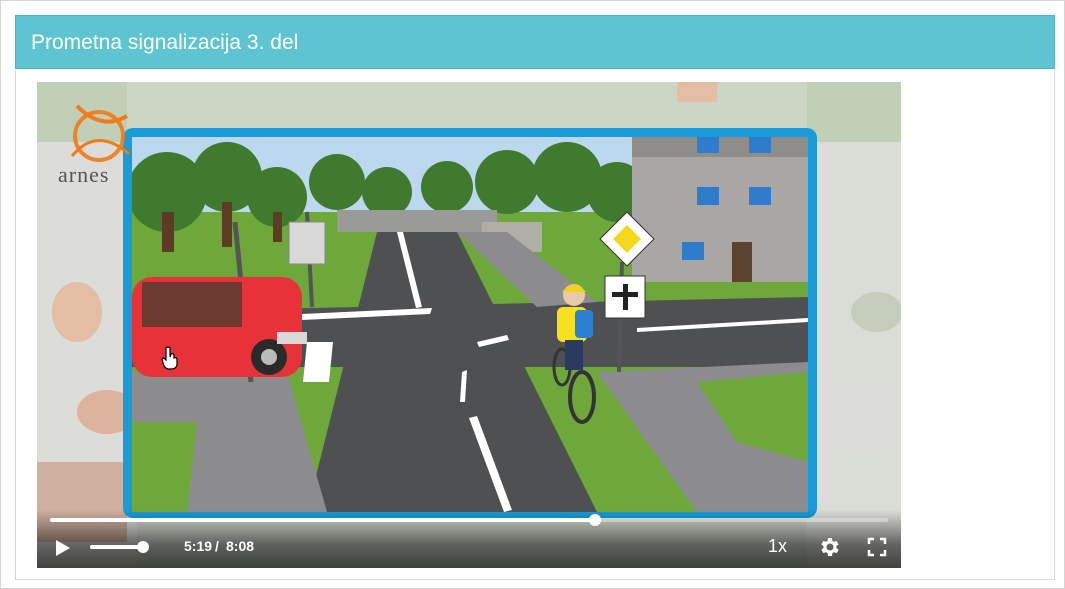 This screenshot has height=589, width=1065. I want to click on playback-speed-button: 1x, so click(777, 546).